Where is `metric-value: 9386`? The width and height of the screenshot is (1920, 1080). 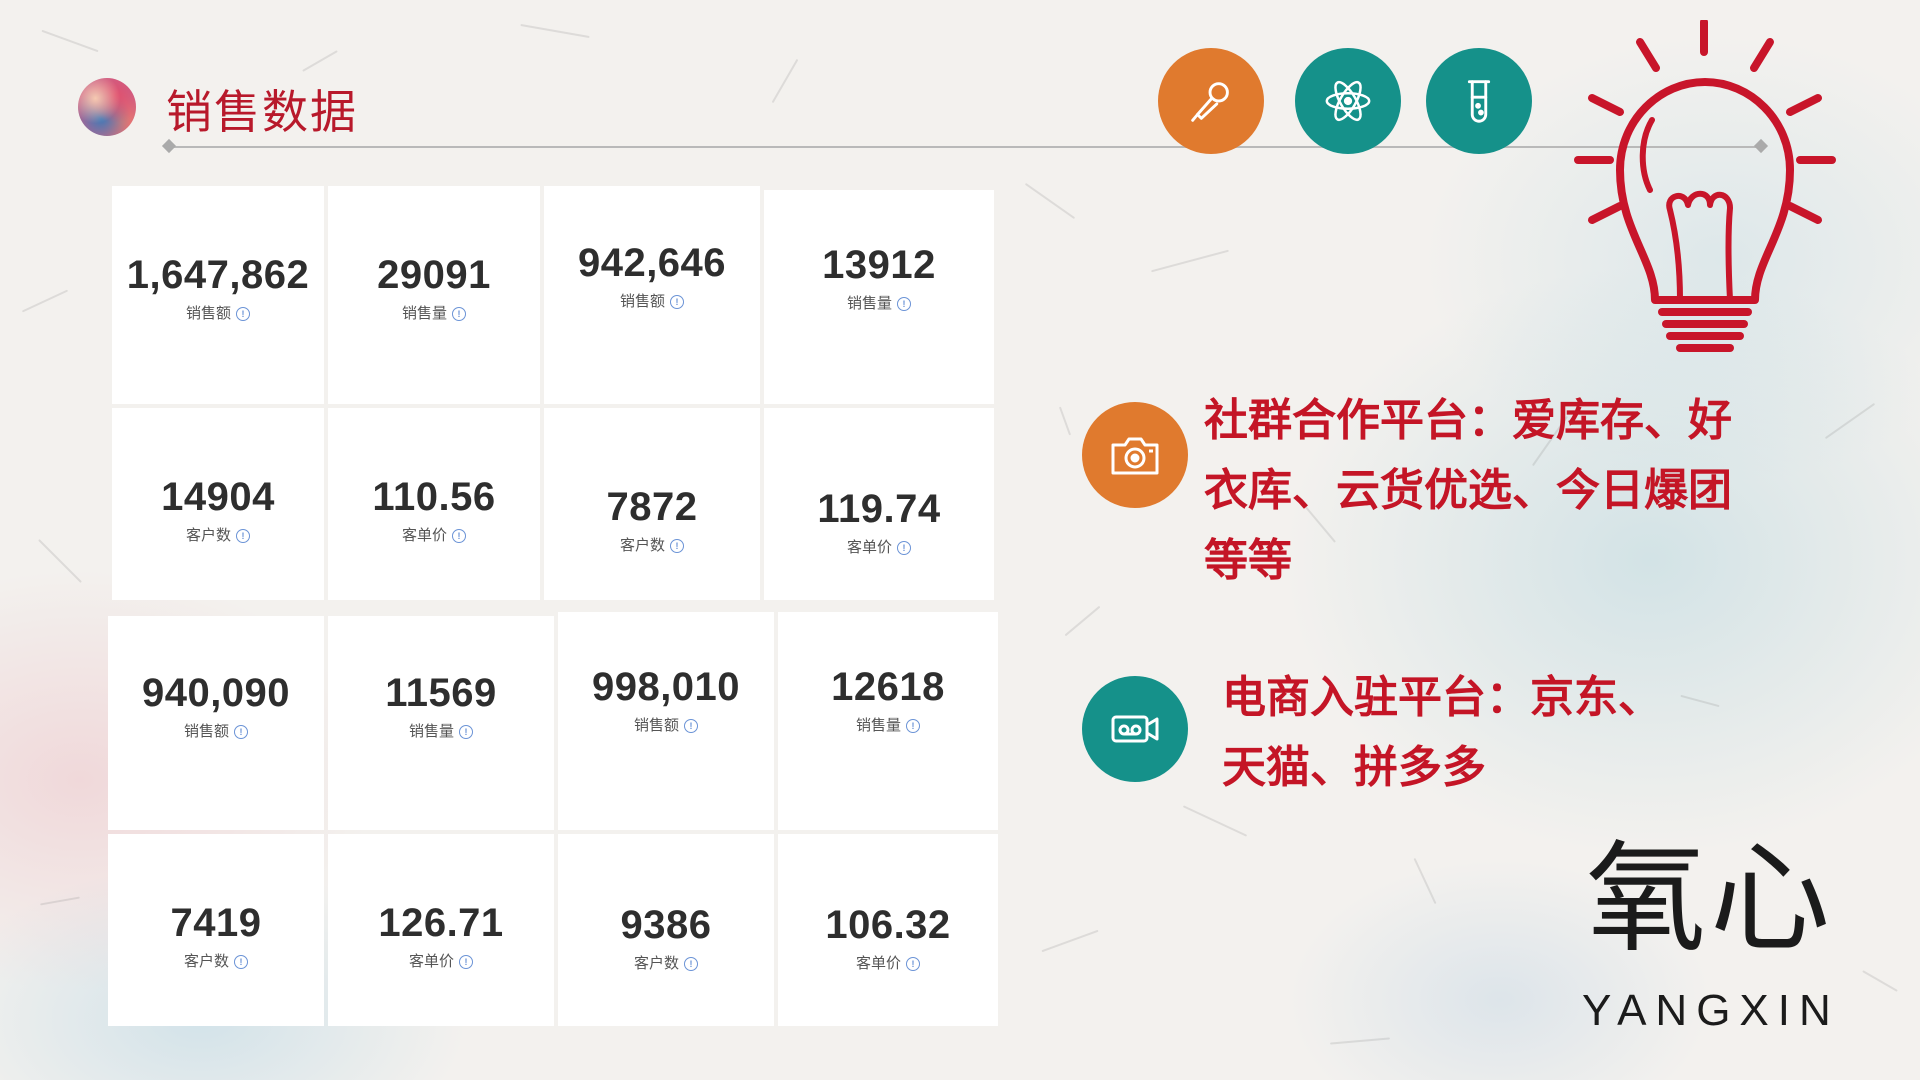 metric-value: 9386 is located at coordinates (666, 925).